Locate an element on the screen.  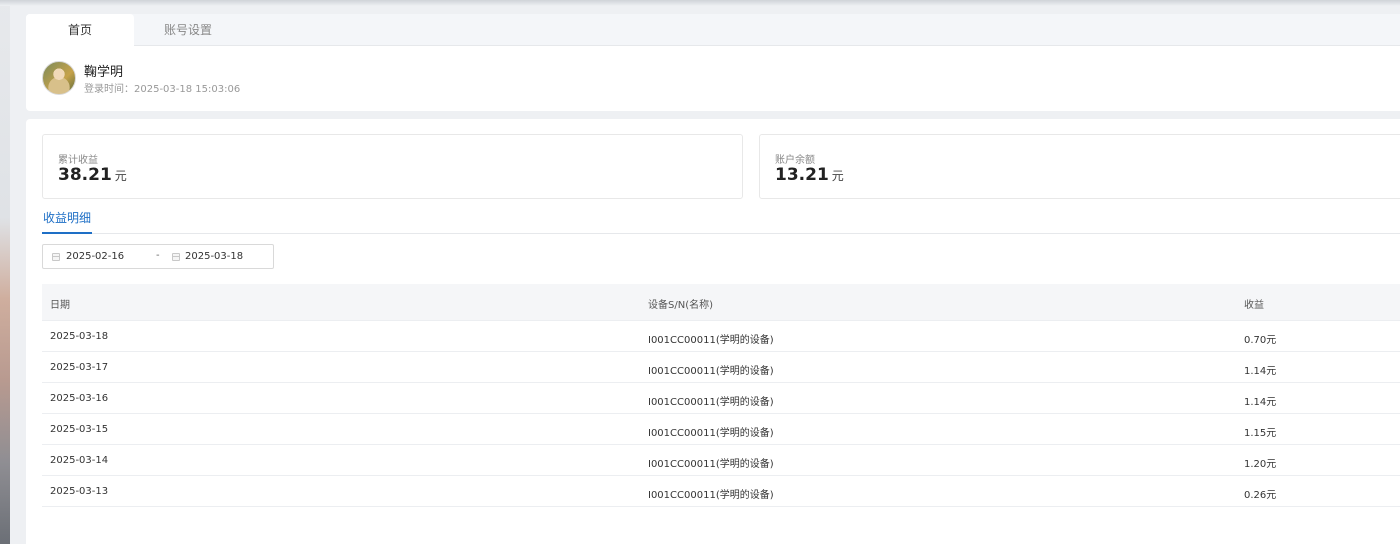
cell-earnings: 0.70元 is located at coordinates (1260, 340).